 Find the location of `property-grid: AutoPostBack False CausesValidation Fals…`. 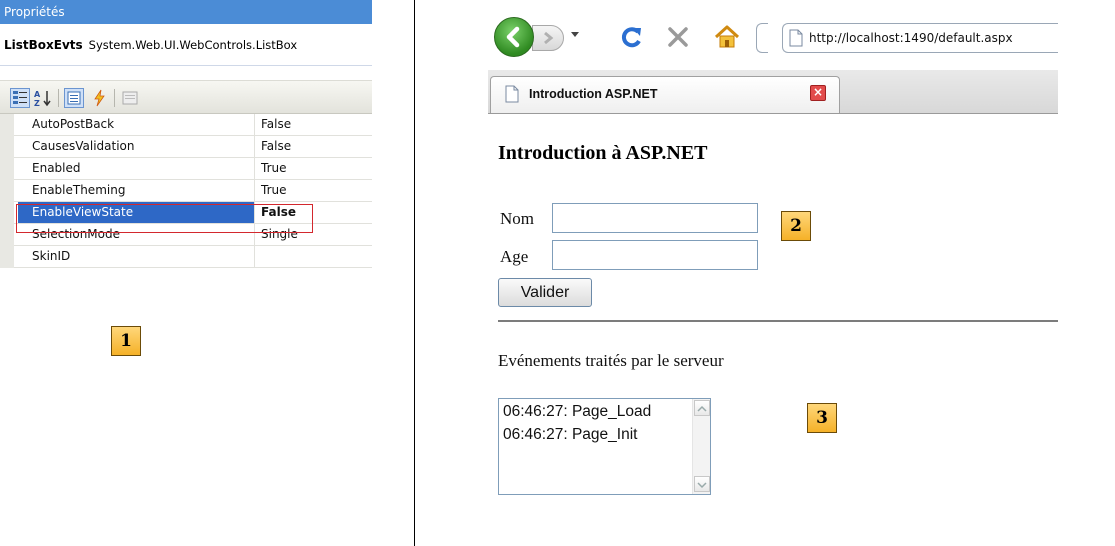

property-grid: AutoPostBack False CausesValidation Fals… is located at coordinates (186, 191).